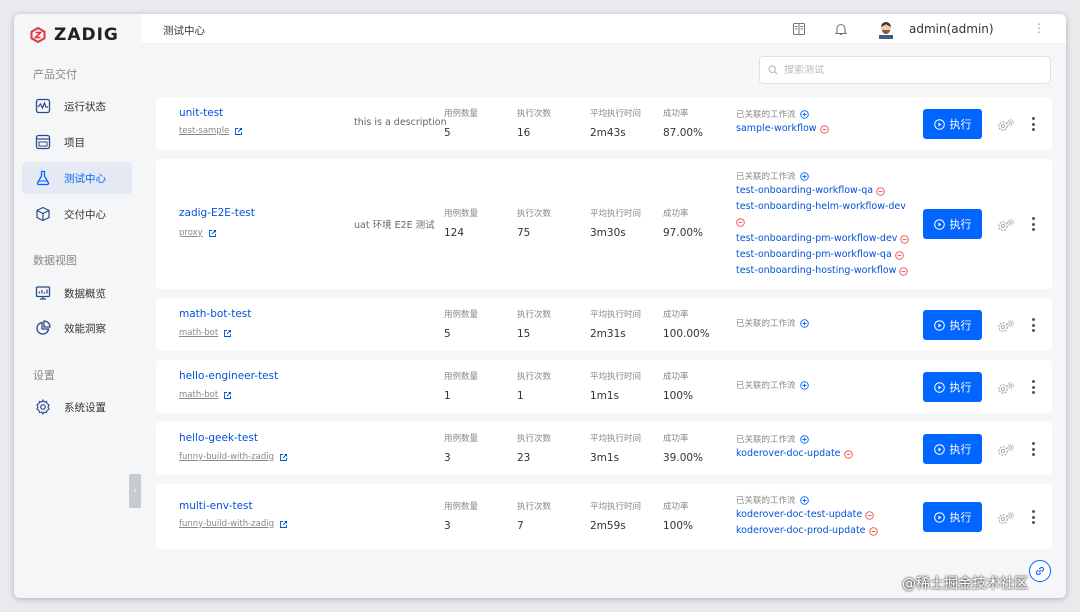 This screenshot has height=612, width=1080. What do you see at coordinates (821, 206) in the screenshot?
I see `workflow-name: test-onboarding-helm-workflow-dev` at bounding box center [821, 206].